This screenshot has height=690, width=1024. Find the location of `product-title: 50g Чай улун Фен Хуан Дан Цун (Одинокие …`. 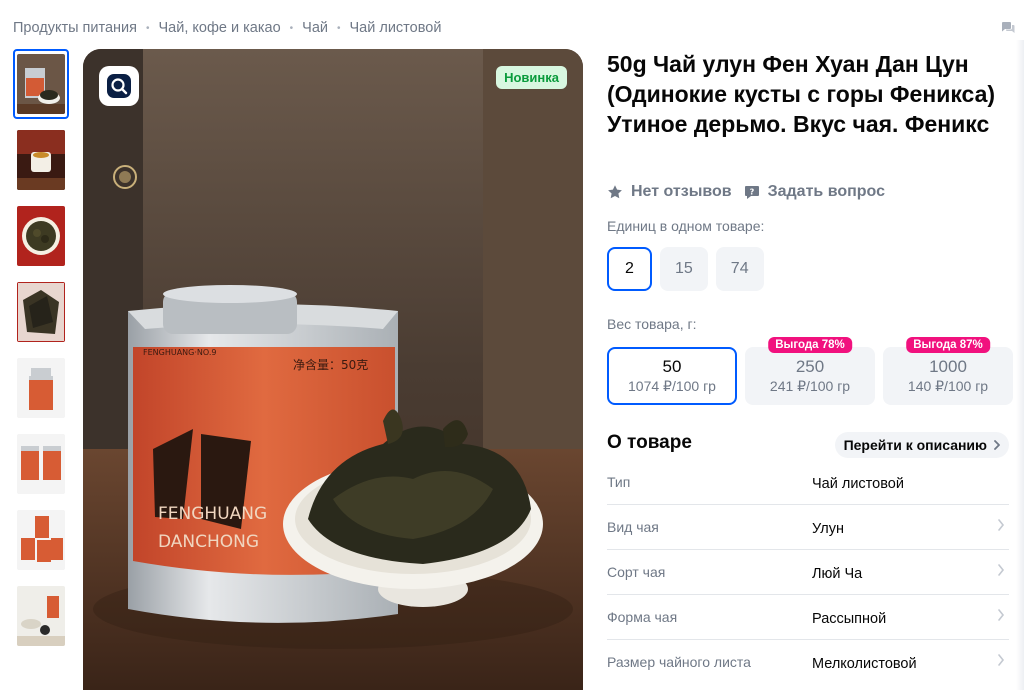

product-title: 50g Чай улун Фен Хуан Дан Цун (Одинокие … is located at coordinates (801, 94).